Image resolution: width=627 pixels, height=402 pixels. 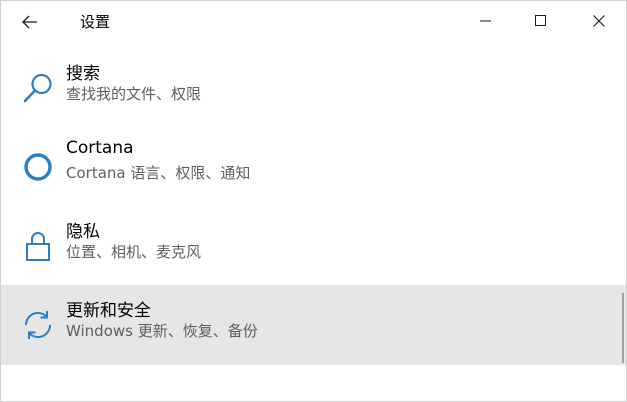 What do you see at coordinates (38, 325) in the screenshot?
I see `refresh-icon` at bounding box center [38, 325].